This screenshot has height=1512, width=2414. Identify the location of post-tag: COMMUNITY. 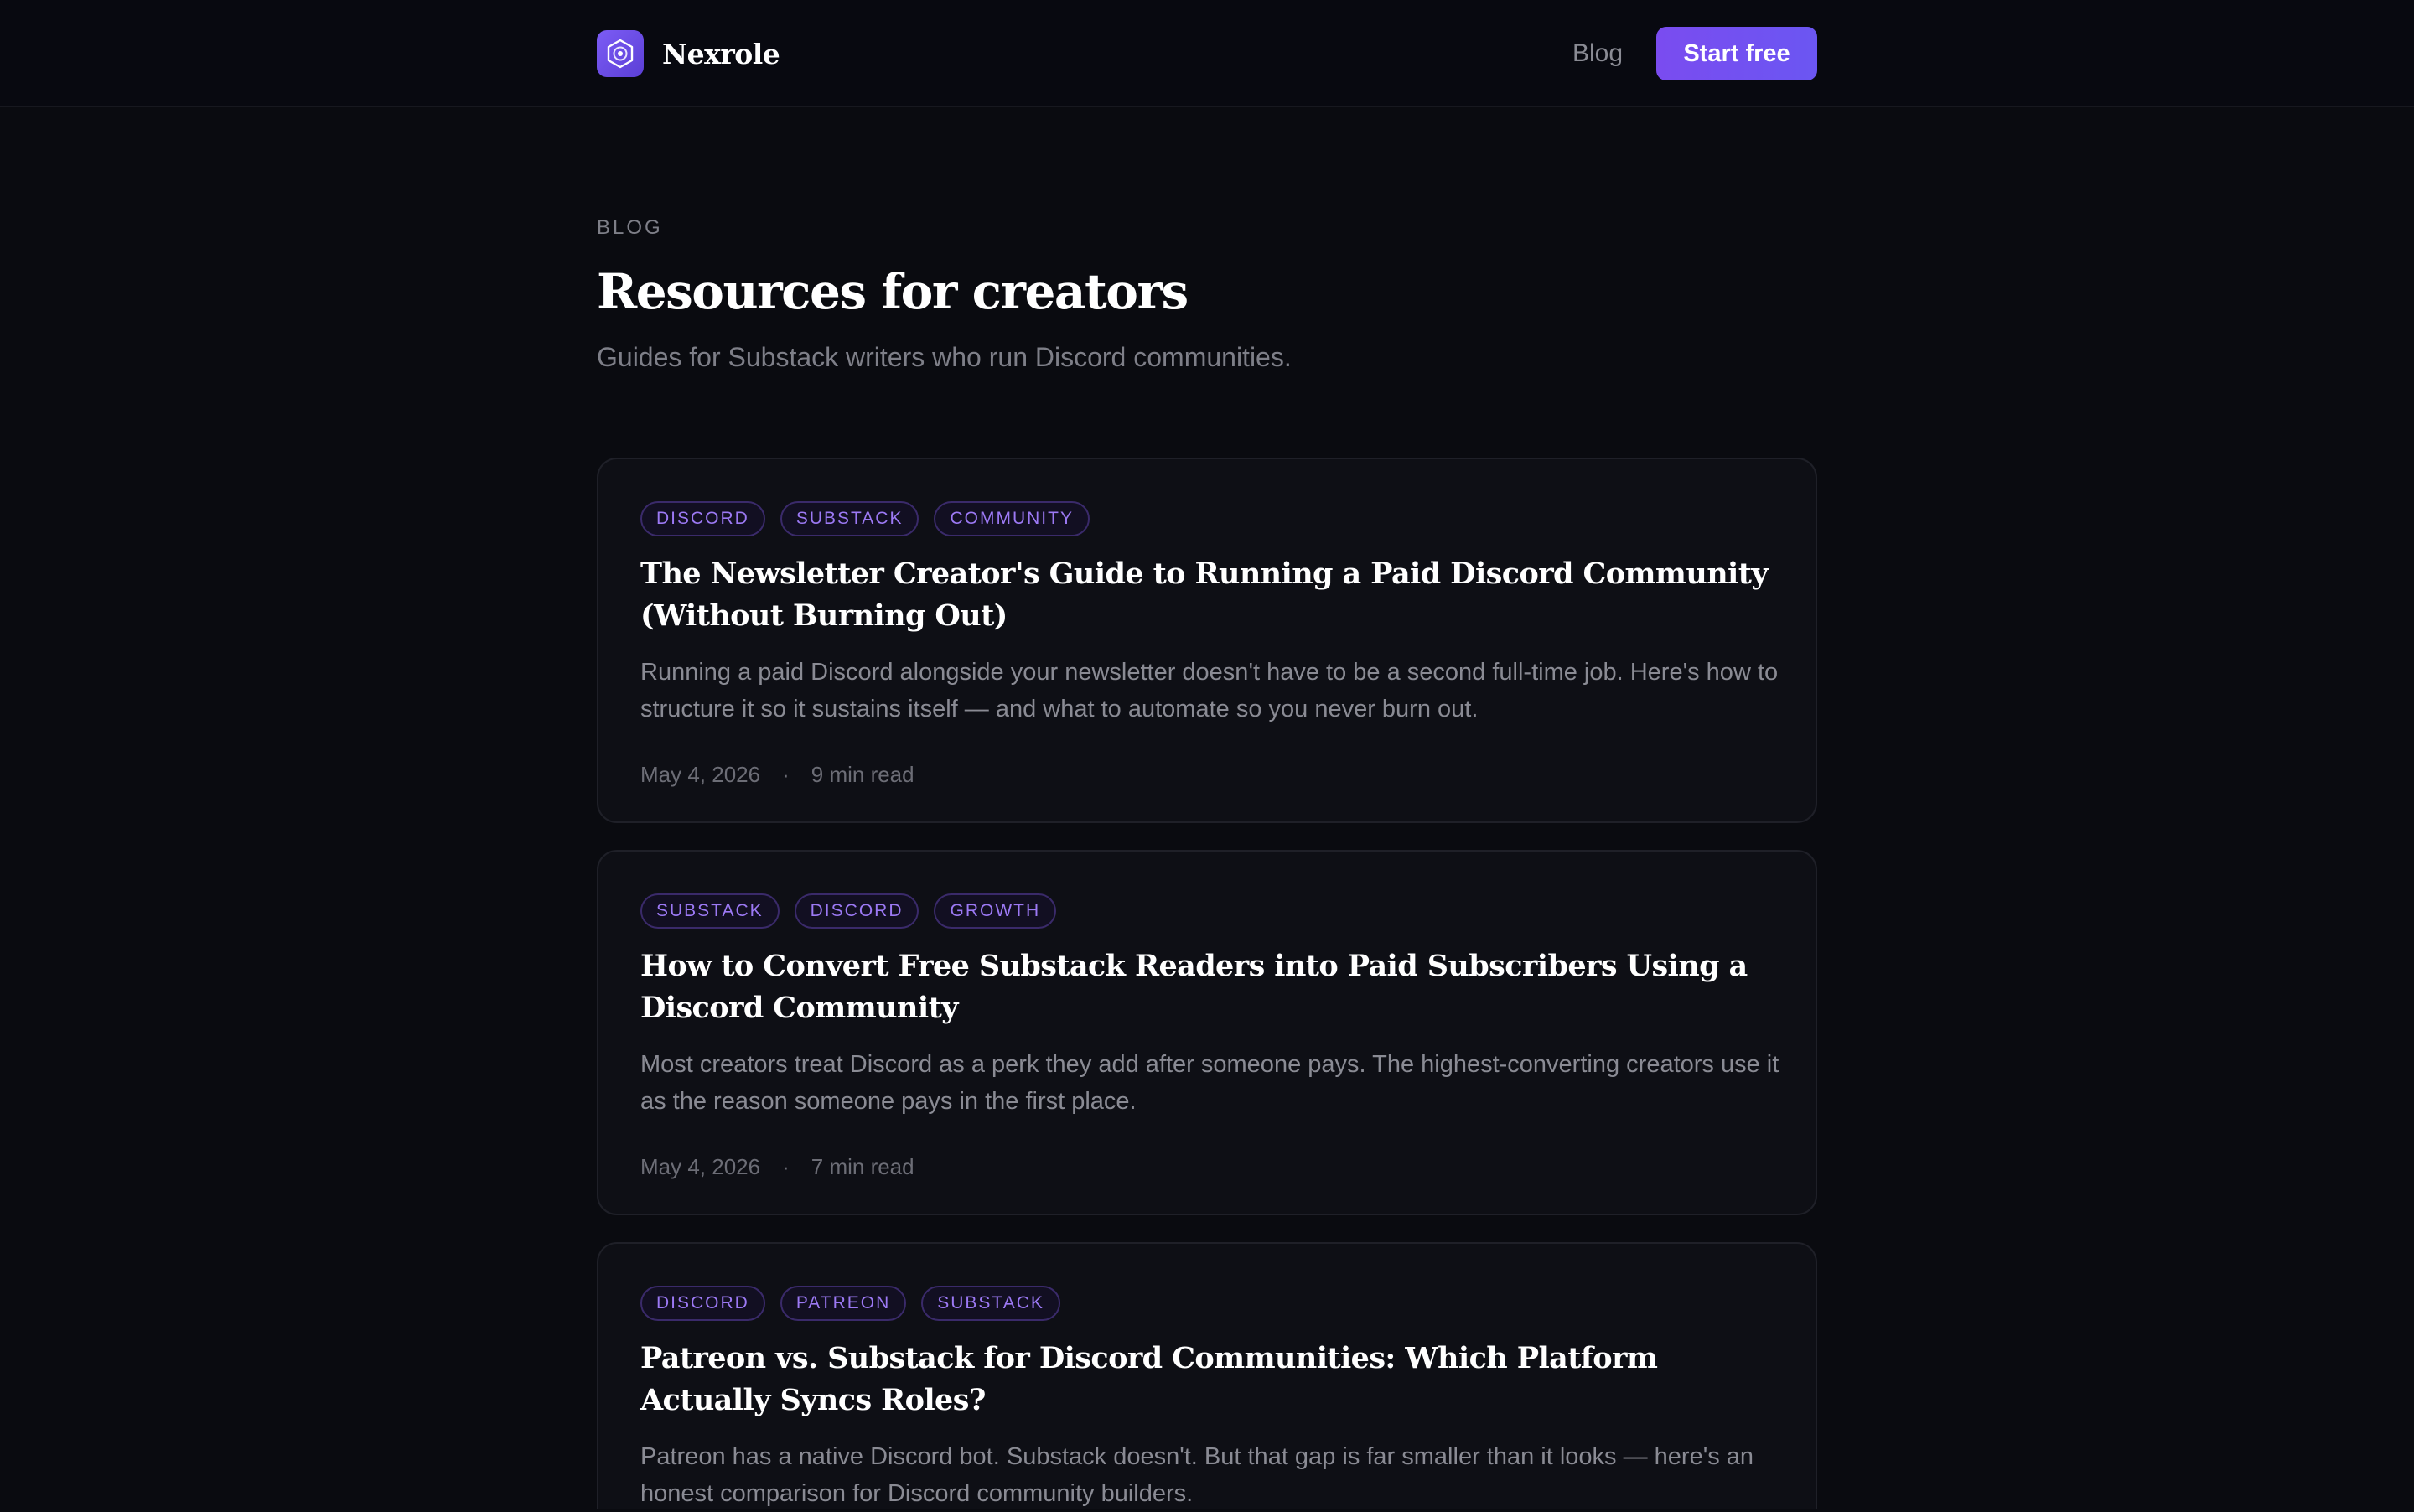
(1012, 518).